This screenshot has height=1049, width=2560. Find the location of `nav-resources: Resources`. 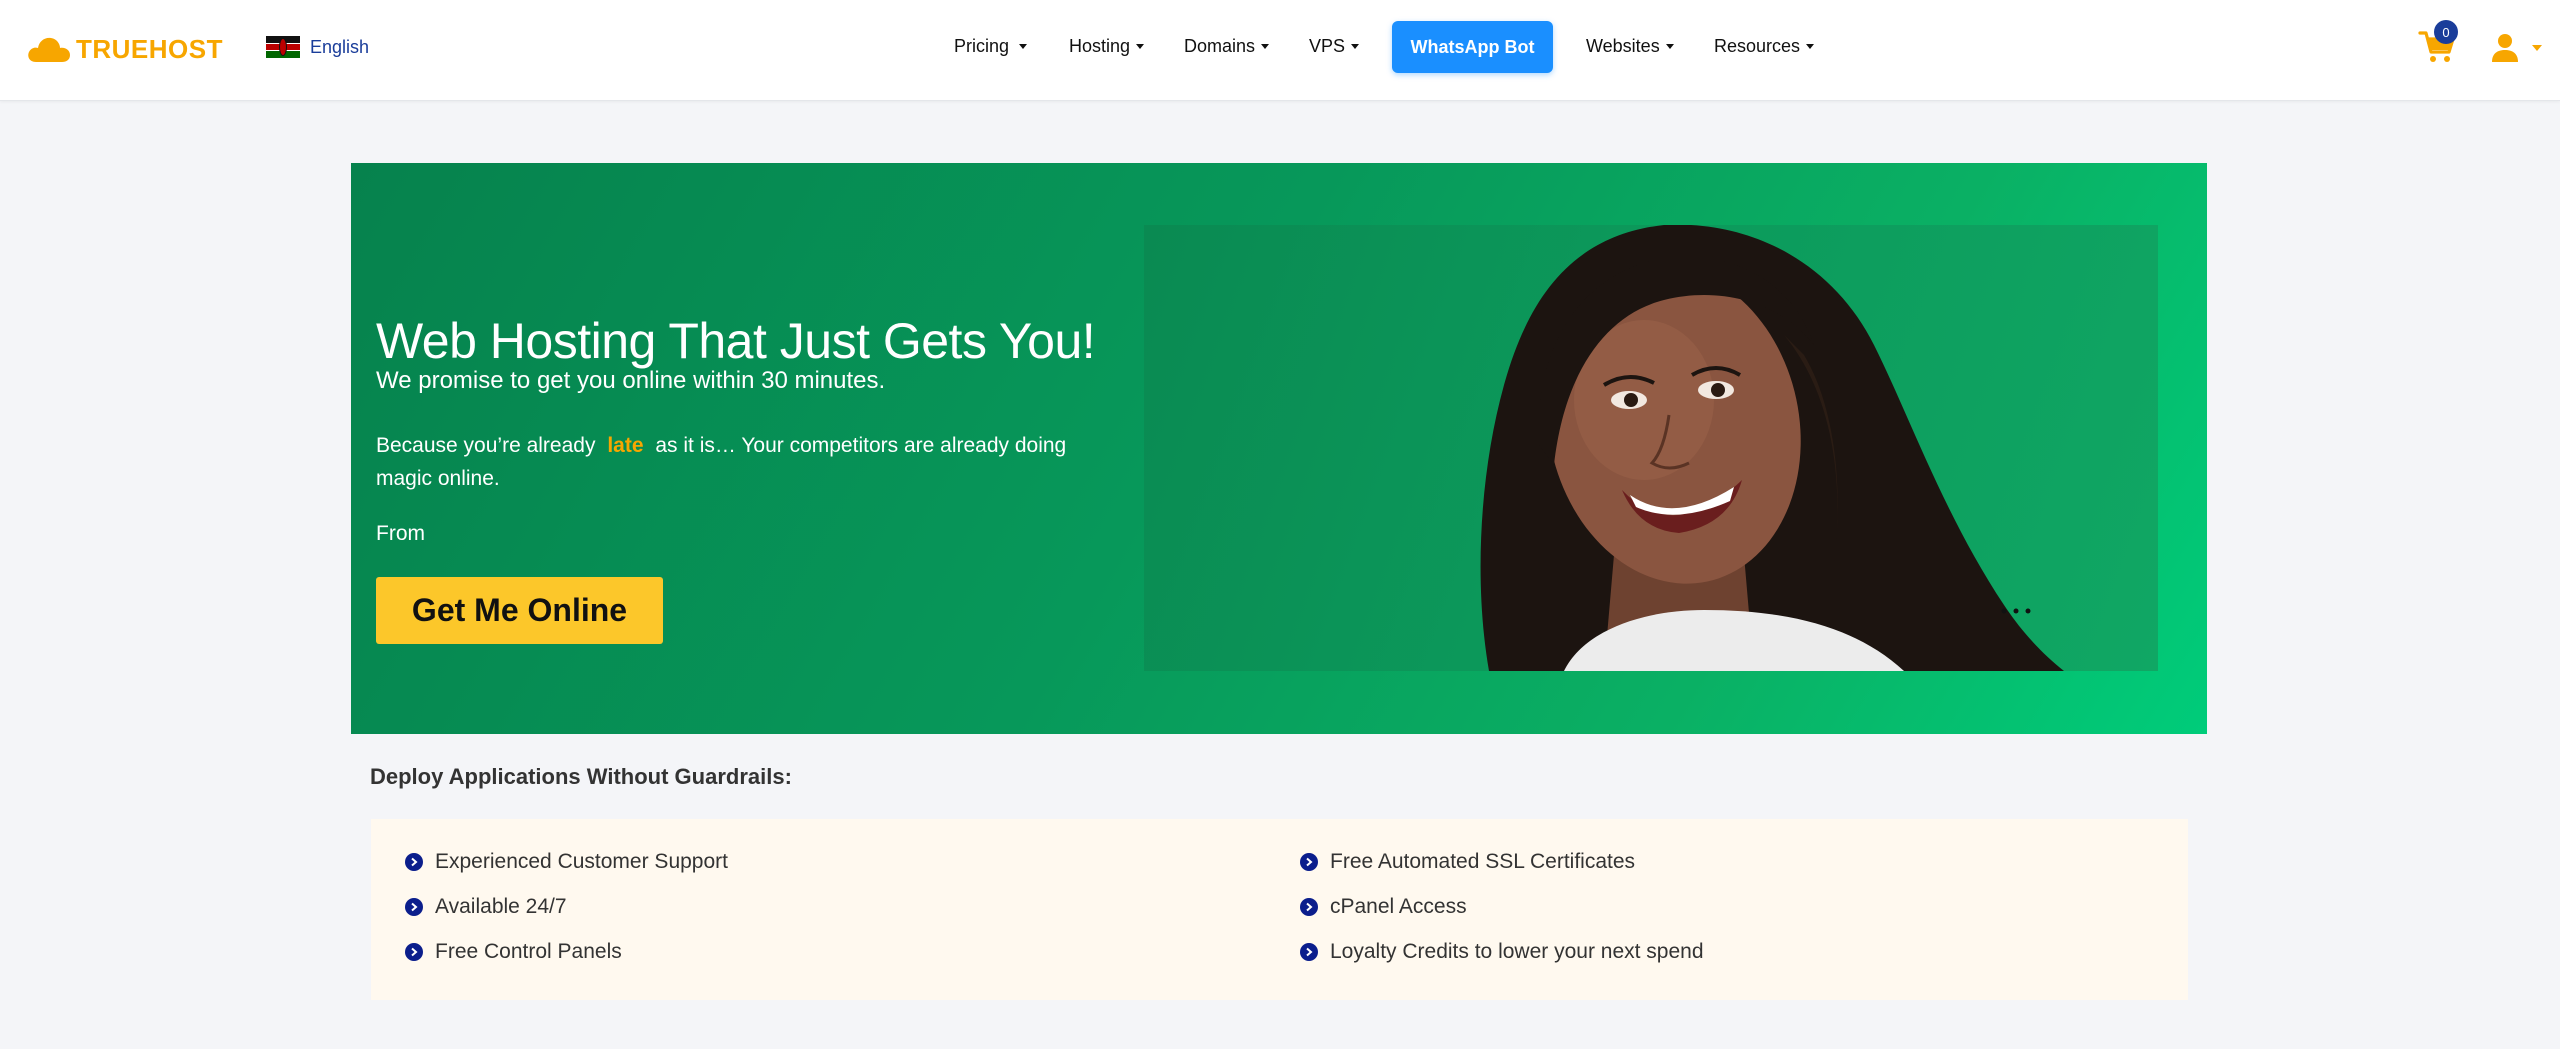

nav-resources: Resources is located at coordinates (1764, 46).